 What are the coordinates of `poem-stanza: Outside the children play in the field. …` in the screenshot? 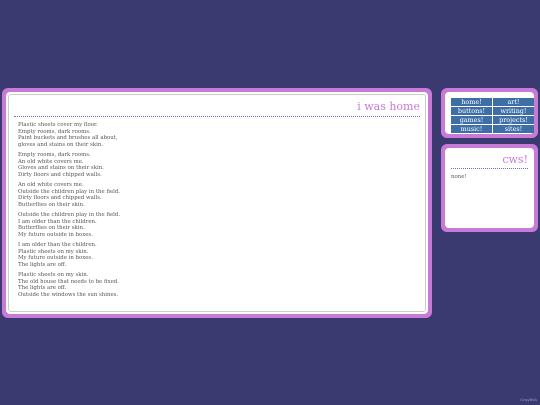 It's located at (218, 225).